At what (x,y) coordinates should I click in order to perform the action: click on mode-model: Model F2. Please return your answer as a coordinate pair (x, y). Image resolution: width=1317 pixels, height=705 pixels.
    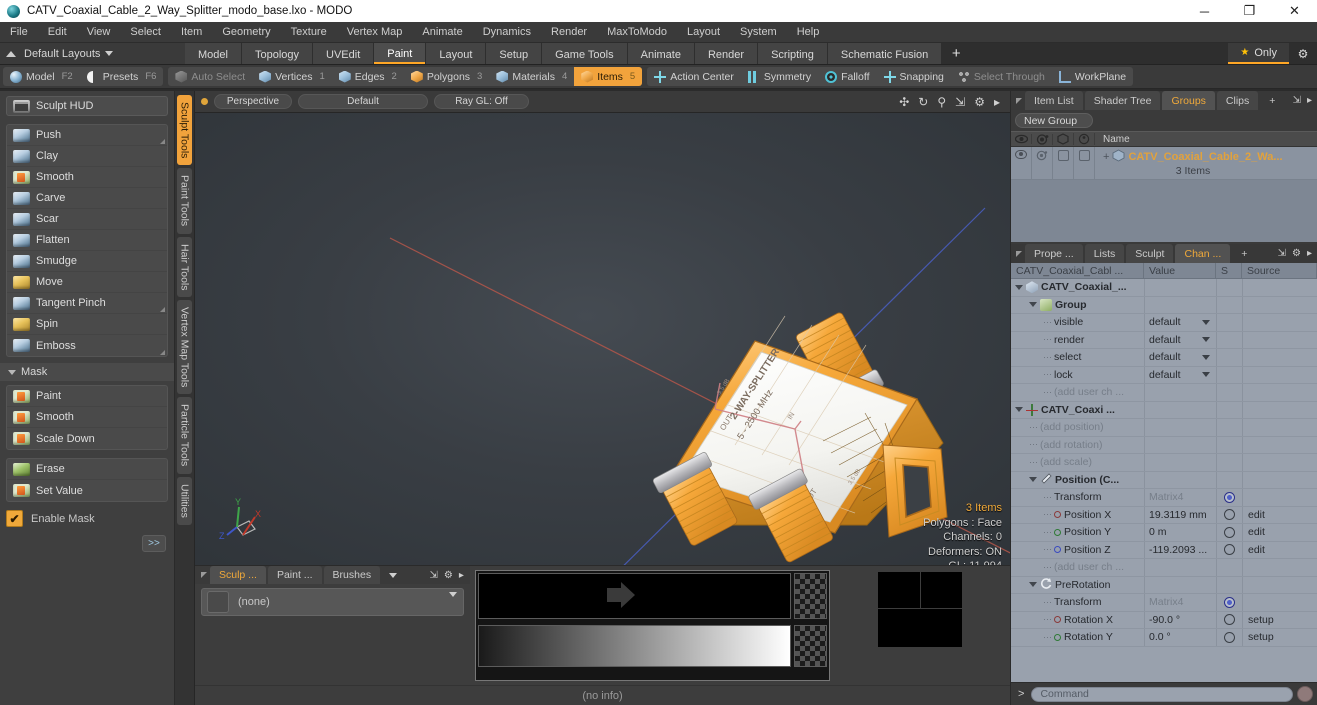
    Looking at the image, I should click on (41, 76).